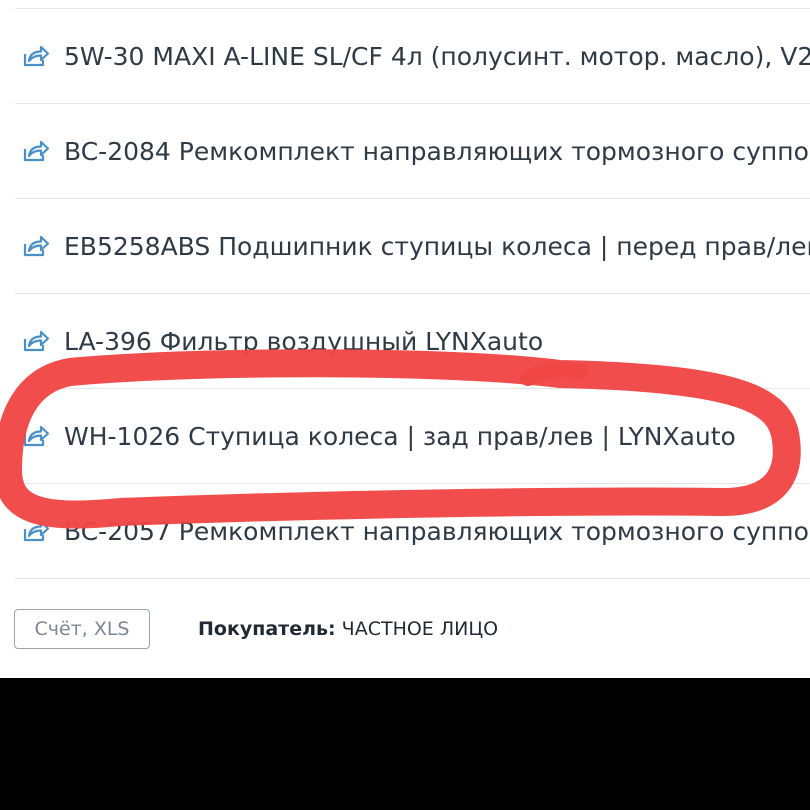 The width and height of the screenshot is (810, 810). I want to click on order-footer: Счёт, XLS Покупатель: ЧАСТНОЕ ЛИЦО, so click(405, 630).